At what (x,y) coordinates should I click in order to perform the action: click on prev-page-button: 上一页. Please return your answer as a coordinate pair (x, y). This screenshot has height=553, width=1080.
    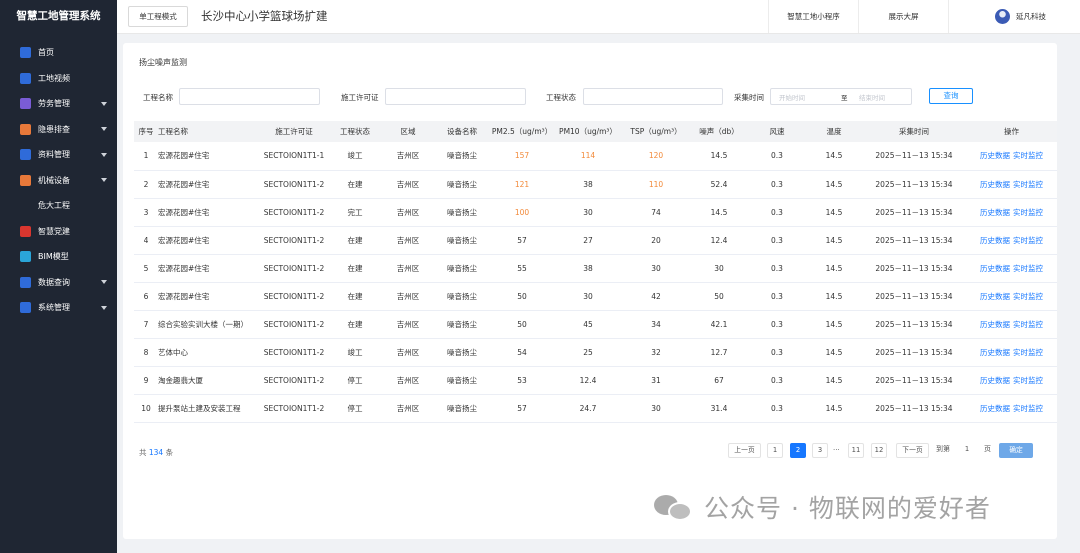
    Looking at the image, I should click on (744, 450).